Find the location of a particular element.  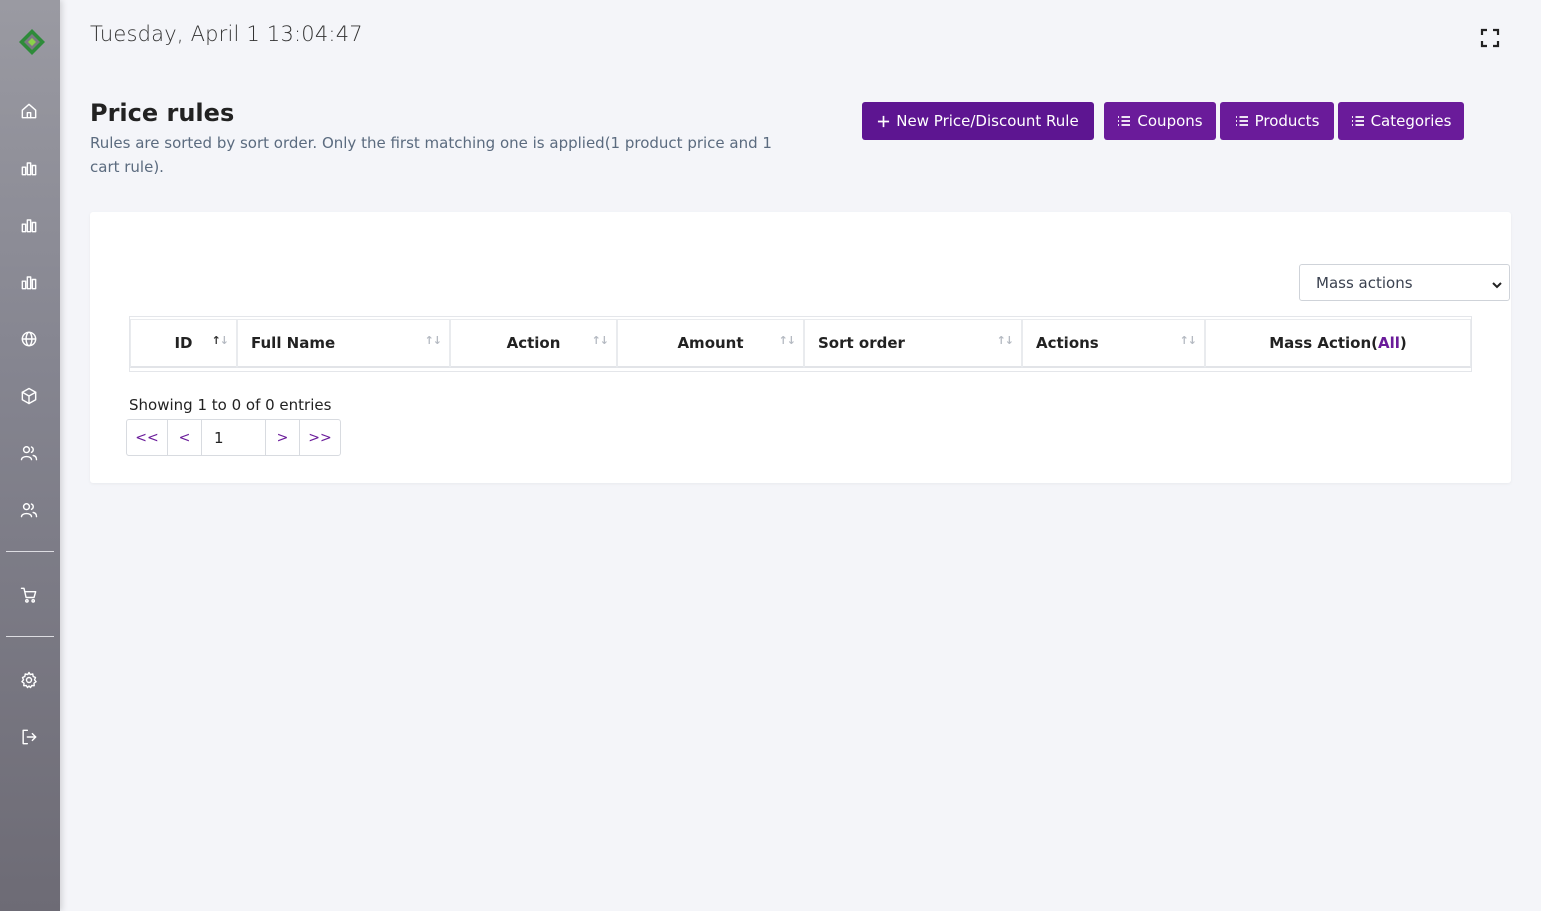

page-number-input: 1 is located at coordinates (234, 437).